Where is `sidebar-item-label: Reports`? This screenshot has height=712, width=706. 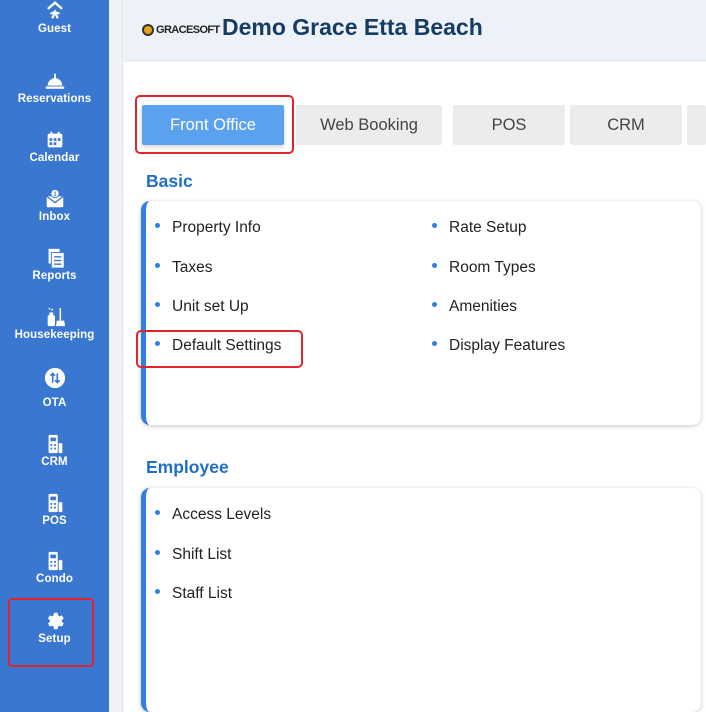
sidebar-item-label: Reports is located at coordinates (54, 276).